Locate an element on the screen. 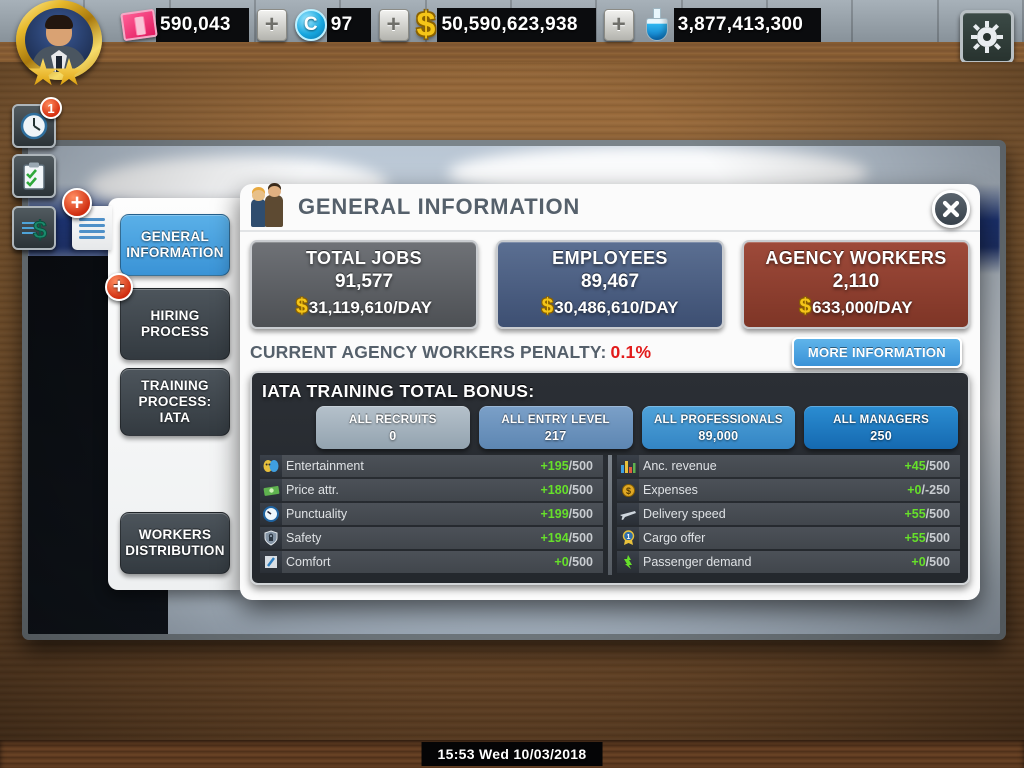  card-rate: $633,000/DAY is located at coordinates (856, 307).